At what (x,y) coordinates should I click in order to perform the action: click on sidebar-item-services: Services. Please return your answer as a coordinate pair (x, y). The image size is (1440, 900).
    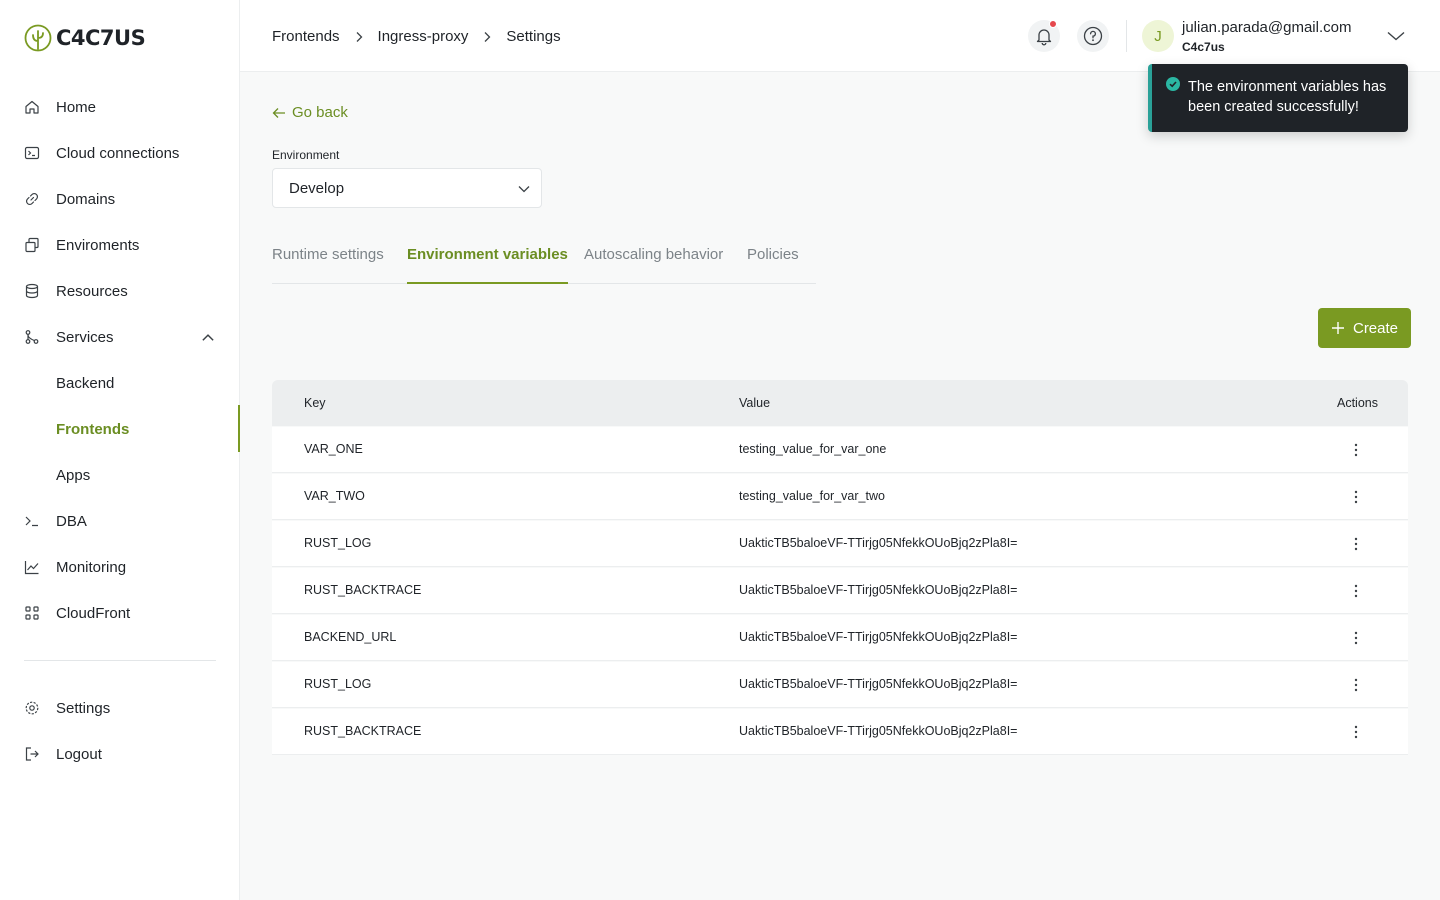
    Looking at the image, I should click on (120, 337).